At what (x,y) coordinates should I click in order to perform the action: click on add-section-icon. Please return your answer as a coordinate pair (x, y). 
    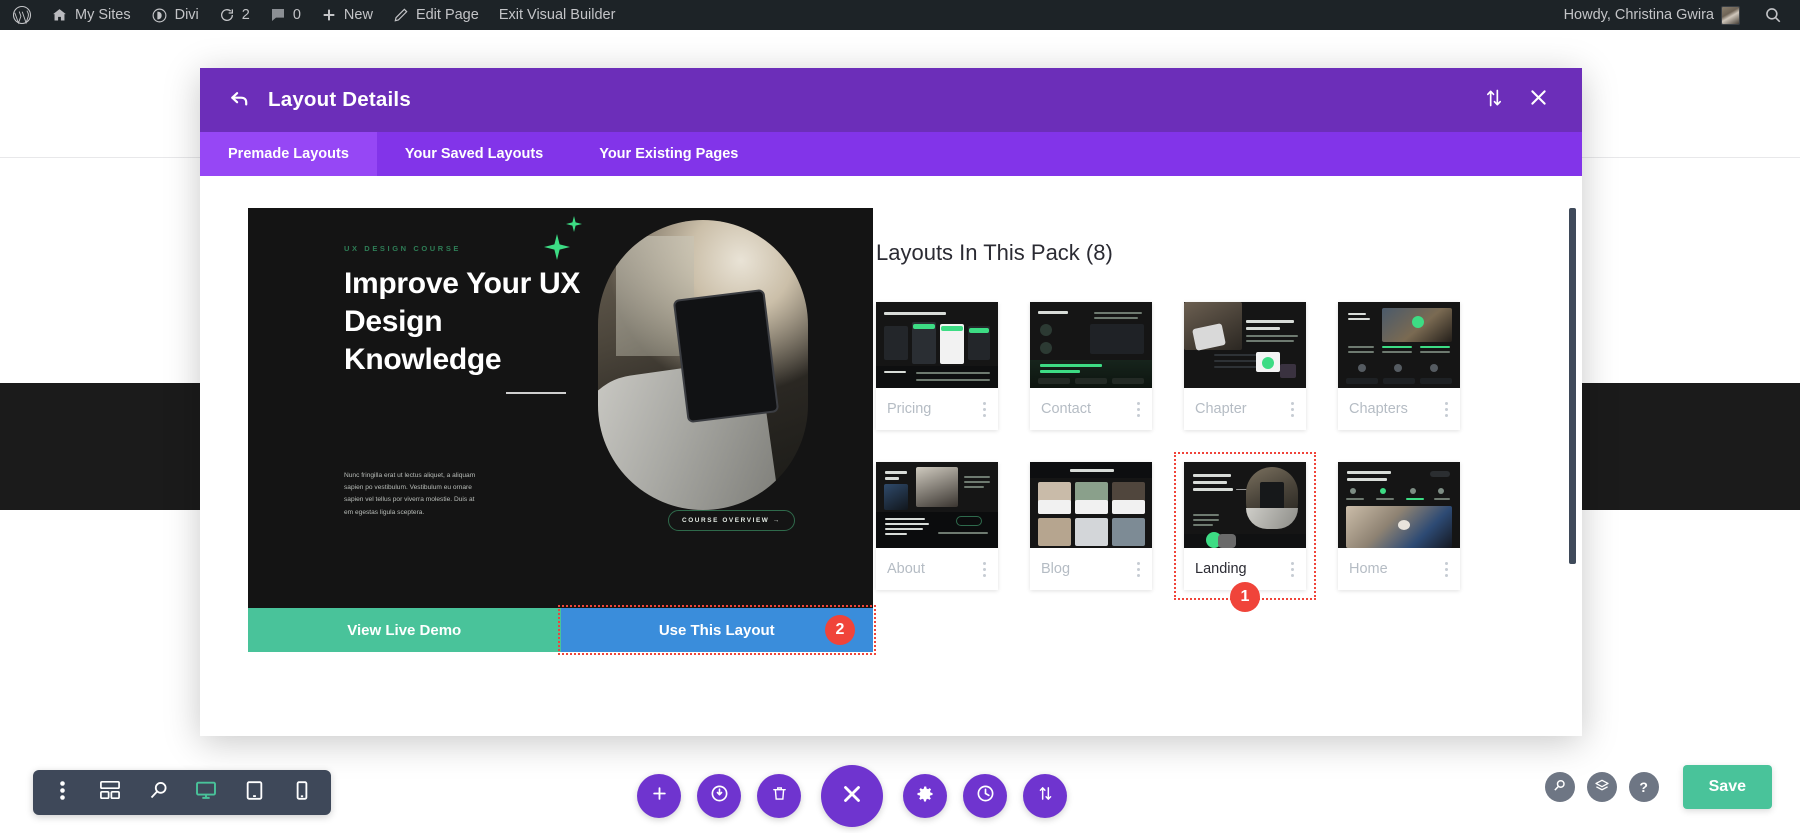
    Looking at the image, I should click on (659, 796).